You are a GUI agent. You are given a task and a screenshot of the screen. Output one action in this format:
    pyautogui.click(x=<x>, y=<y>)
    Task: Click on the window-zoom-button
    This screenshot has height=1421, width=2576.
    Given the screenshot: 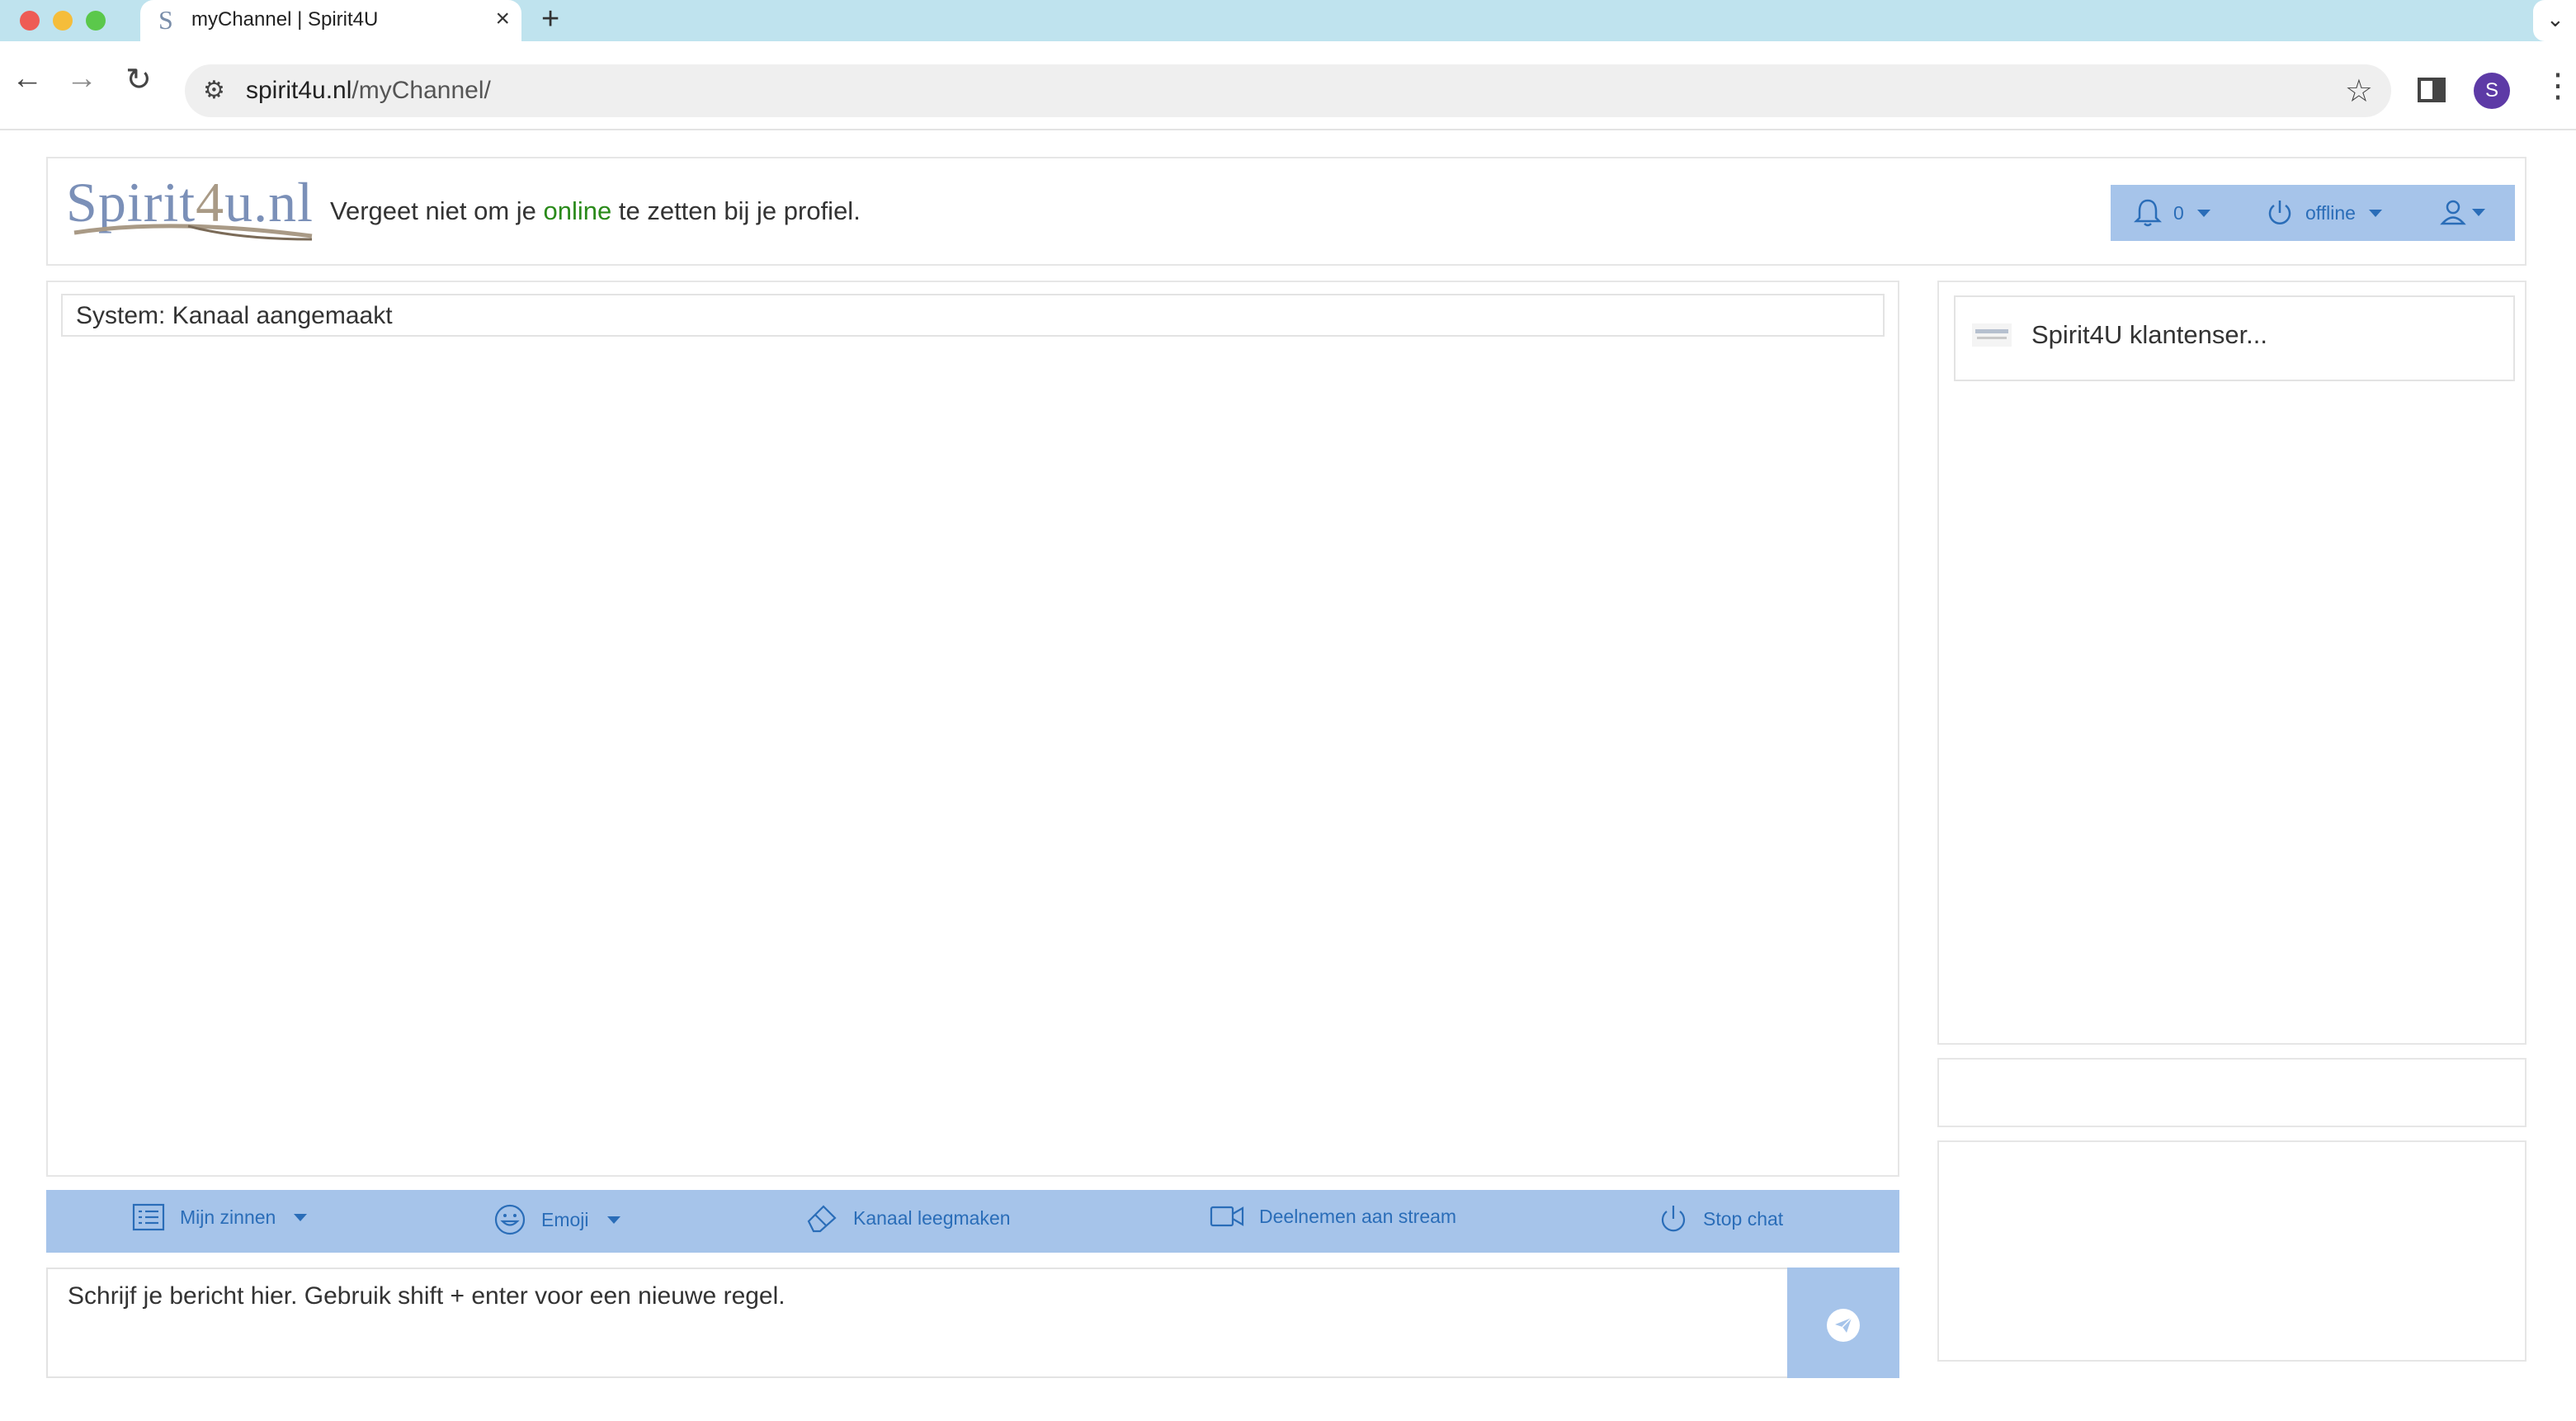 What is the action you would take?
    pyautogui.click(x=96, y=21)
    